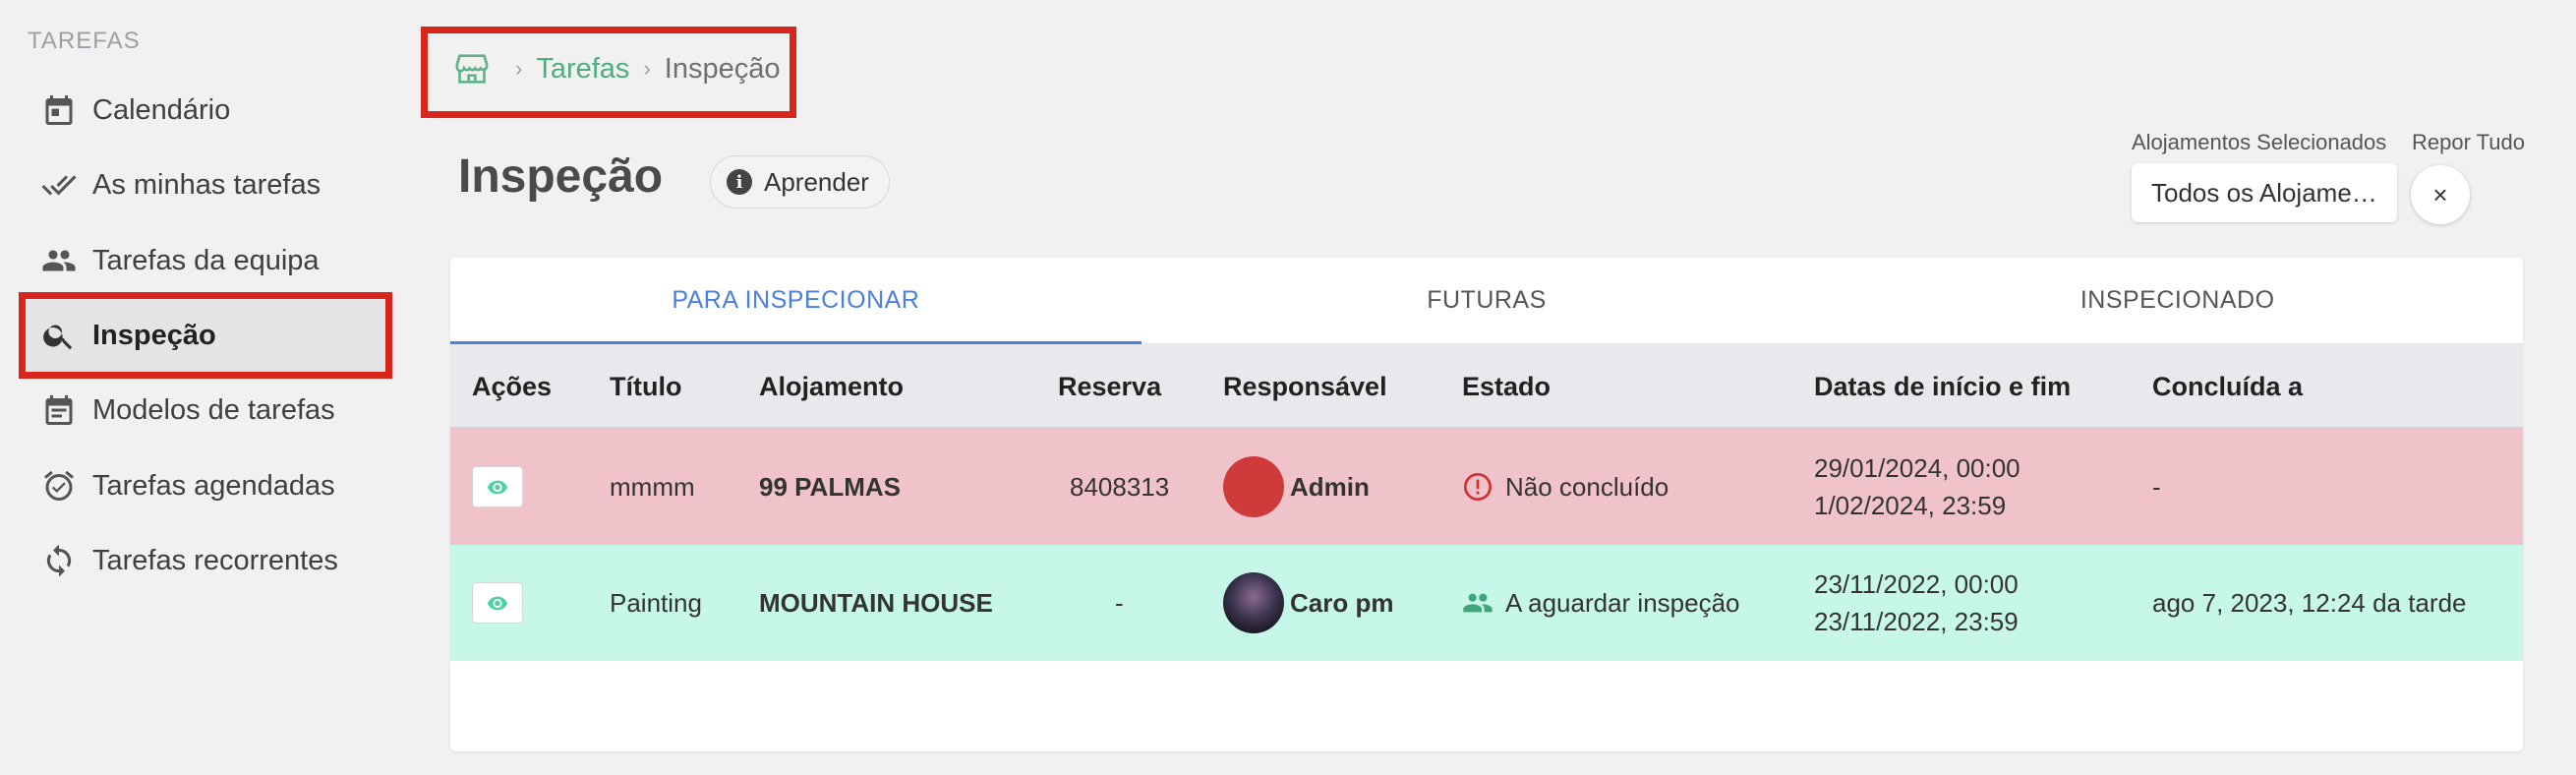 This screenshot has height=775, width=2576. I want to click on column-header-acoes: Ações, so click(512, 386).